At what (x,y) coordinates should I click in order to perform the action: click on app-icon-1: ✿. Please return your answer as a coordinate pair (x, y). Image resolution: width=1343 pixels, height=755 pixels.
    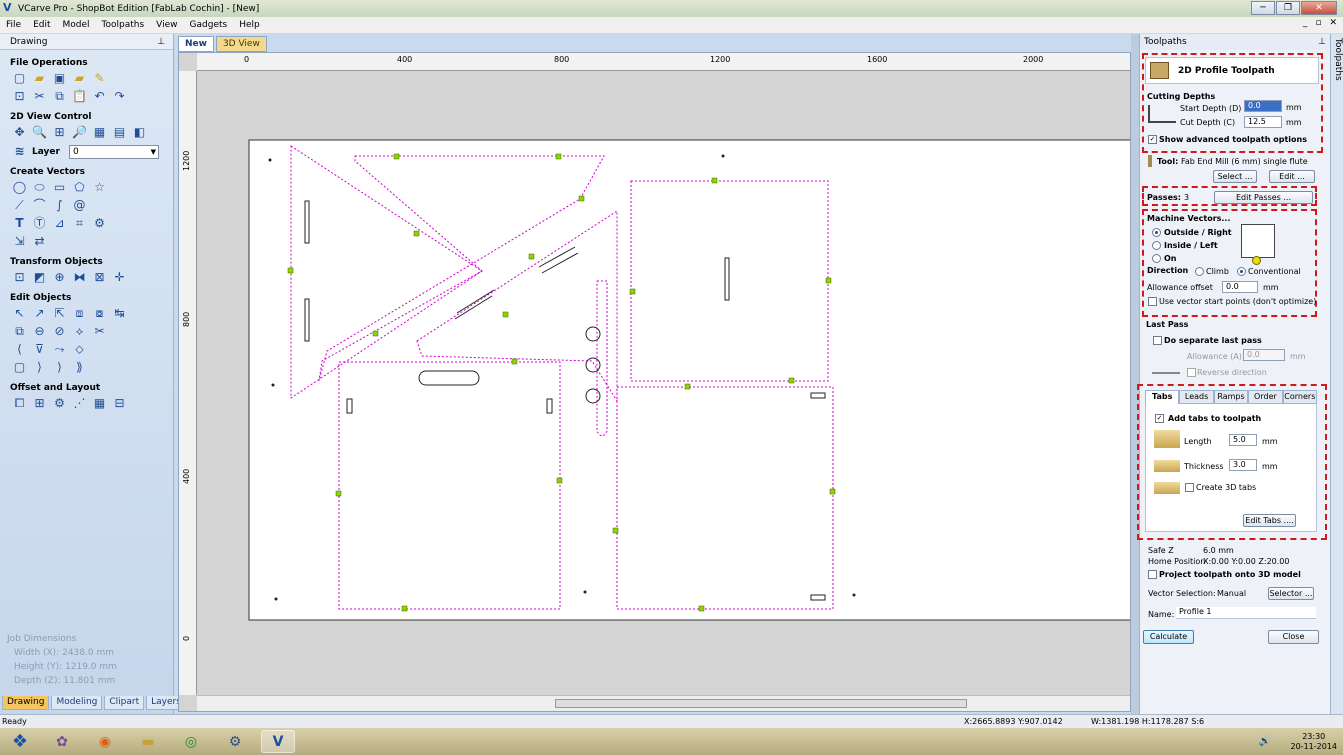
    Looking at the image, I should click on (62, 741).